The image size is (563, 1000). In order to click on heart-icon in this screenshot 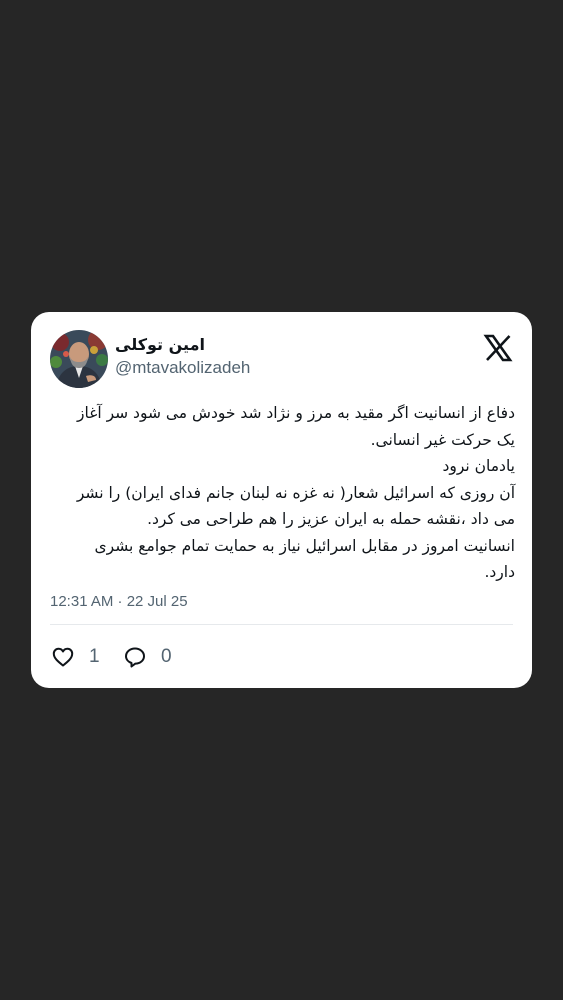, I will do `click(63, 657)`.